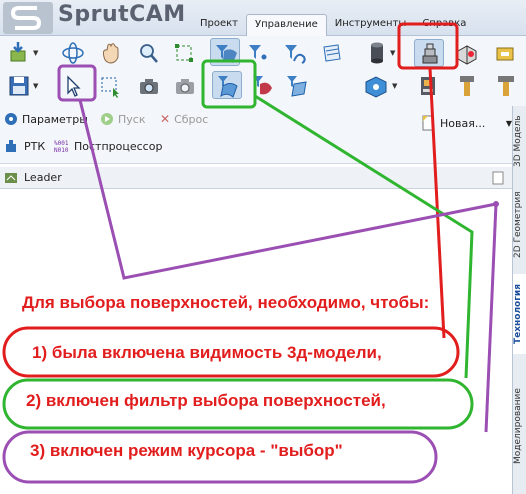 Image resolution: width=526 pixels, height=494 pixels. I want to click on rtk-label: РТК, so click(35, 146).